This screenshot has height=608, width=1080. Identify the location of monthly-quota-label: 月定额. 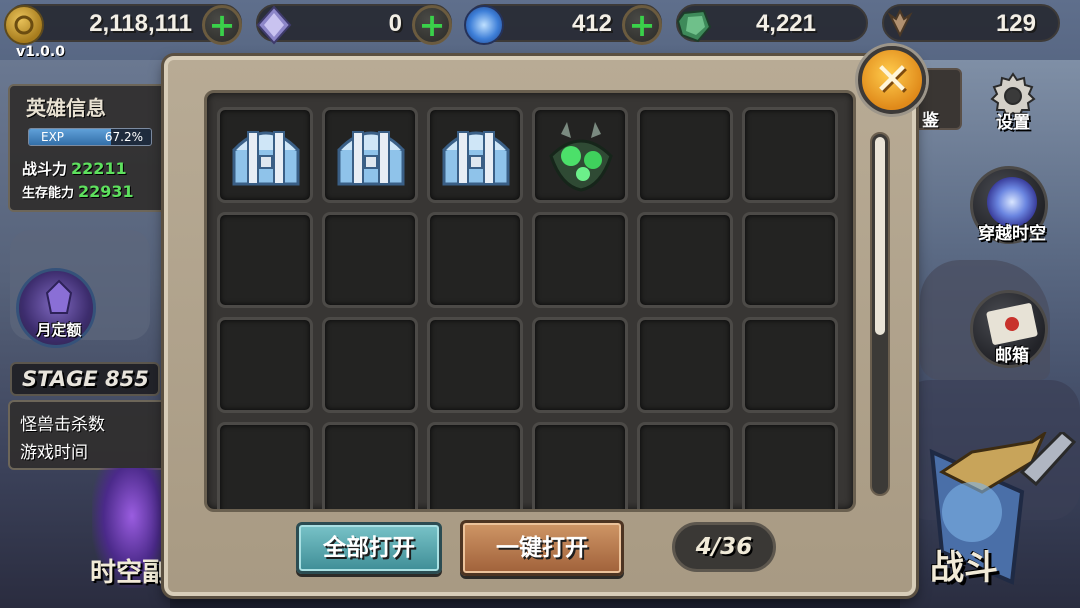
(59, 330).